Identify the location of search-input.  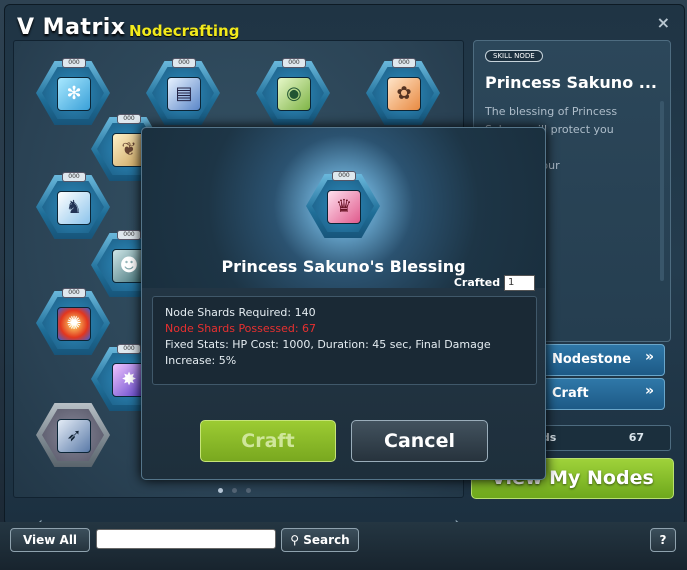
(186, 539).